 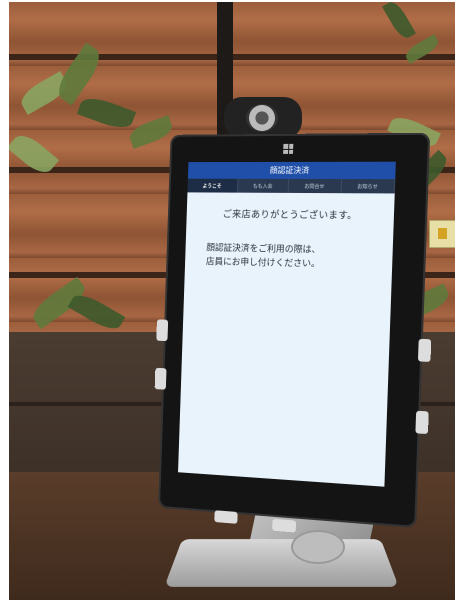 I want to click on wall-switch, so click(x=442, y=234).